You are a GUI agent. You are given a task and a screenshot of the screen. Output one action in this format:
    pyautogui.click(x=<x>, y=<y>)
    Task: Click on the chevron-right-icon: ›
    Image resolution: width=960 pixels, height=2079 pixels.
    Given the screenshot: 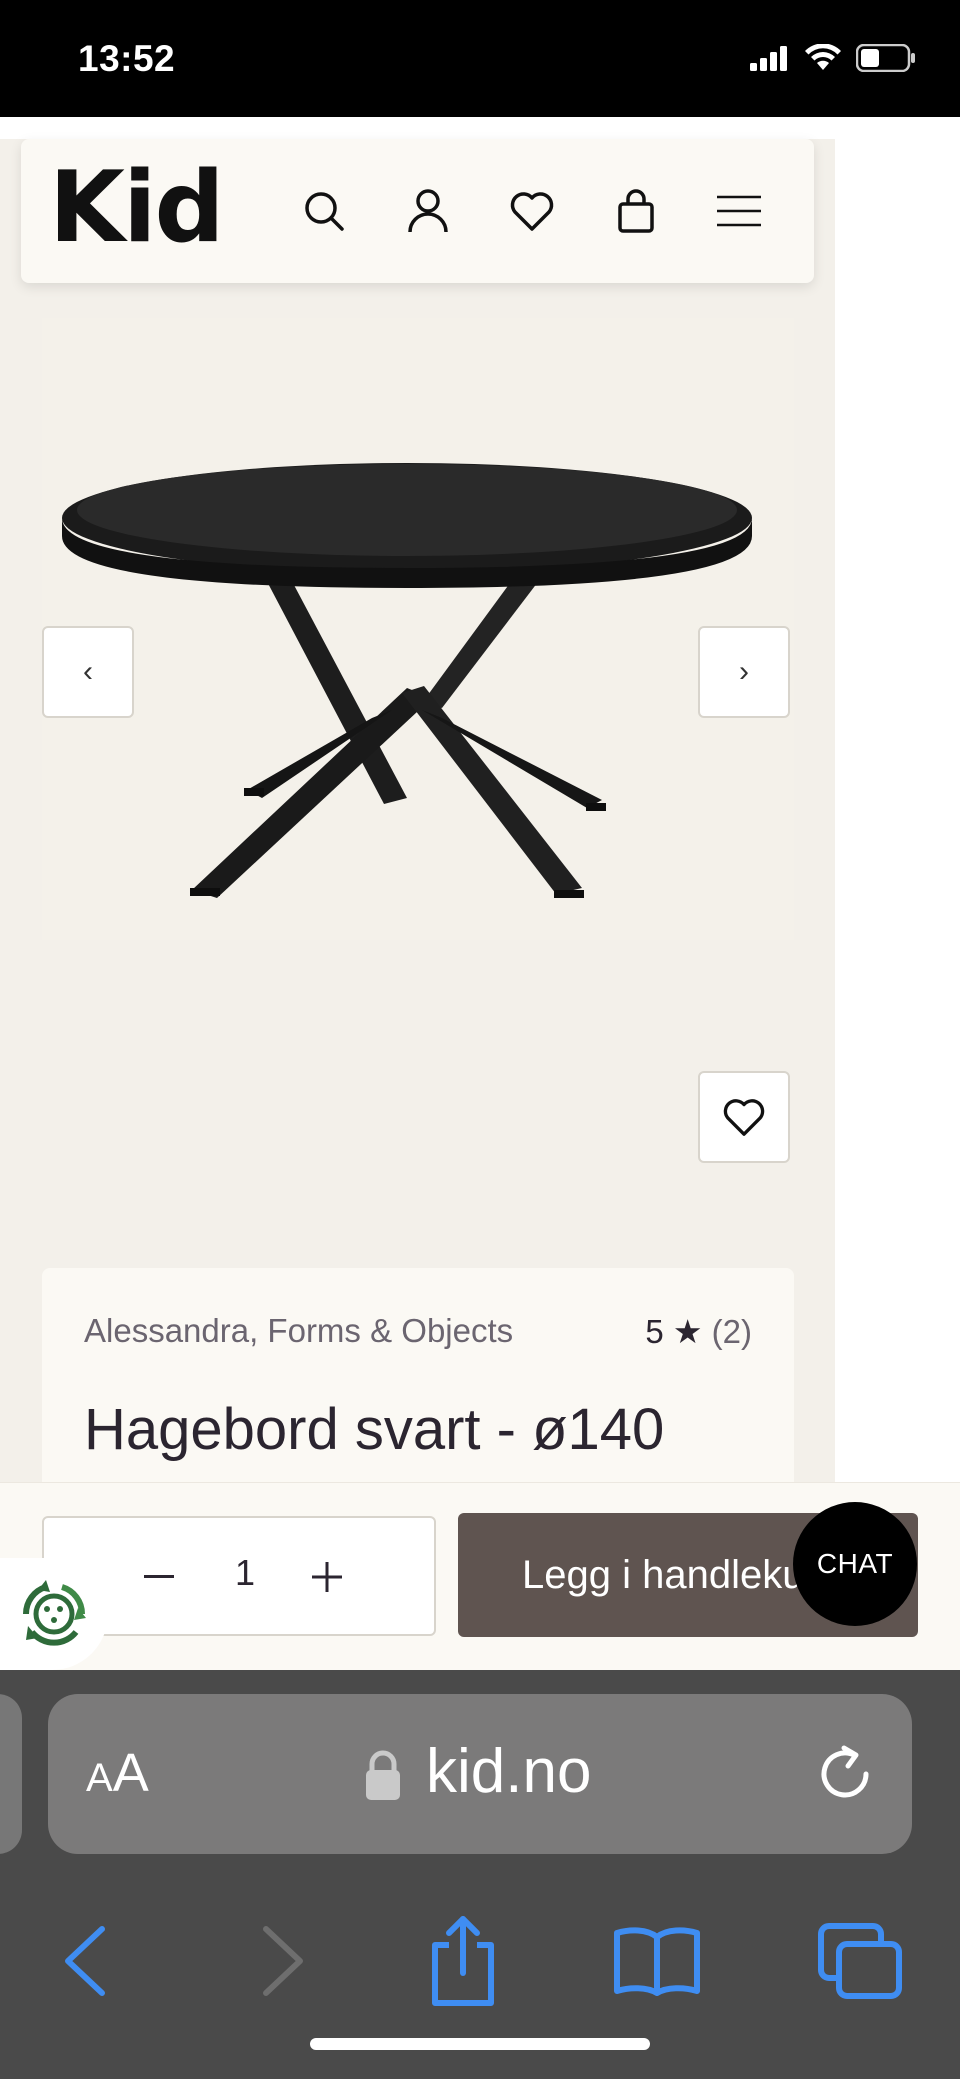 What is the action you would take?
    pyautogui.click(x=744, y=671)
    